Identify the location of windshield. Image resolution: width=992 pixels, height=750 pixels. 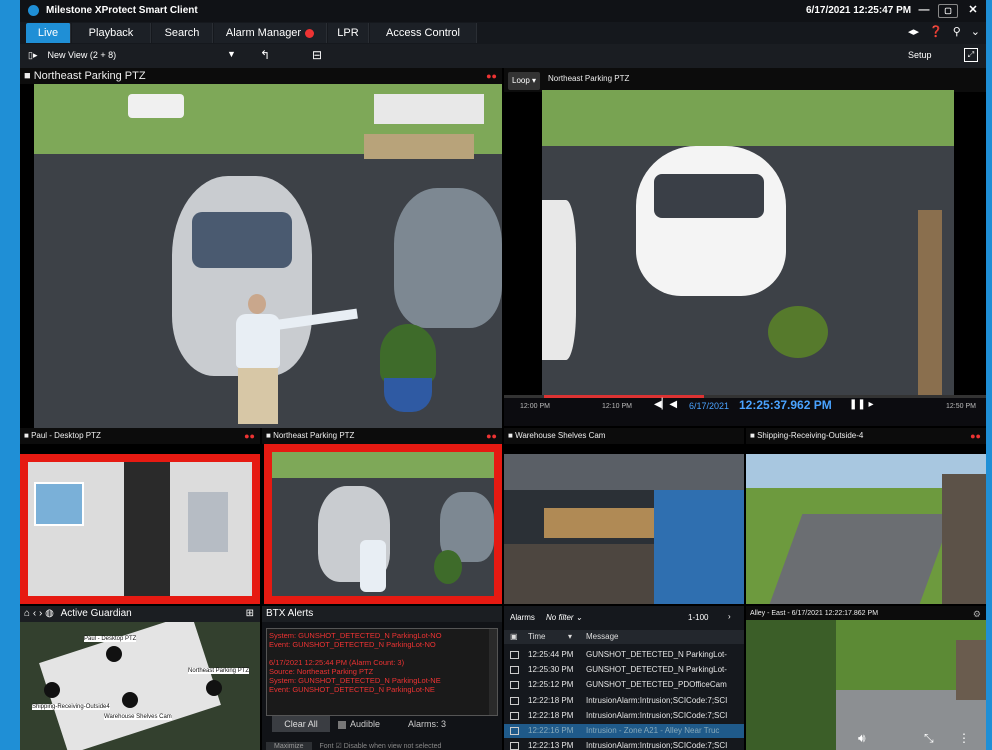
(242, 240).